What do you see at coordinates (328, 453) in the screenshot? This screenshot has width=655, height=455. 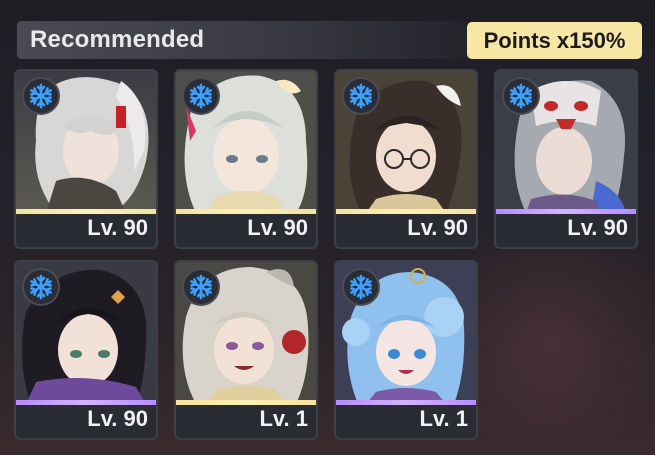 I see `bottom-divider` at bounding box center [328, 453].